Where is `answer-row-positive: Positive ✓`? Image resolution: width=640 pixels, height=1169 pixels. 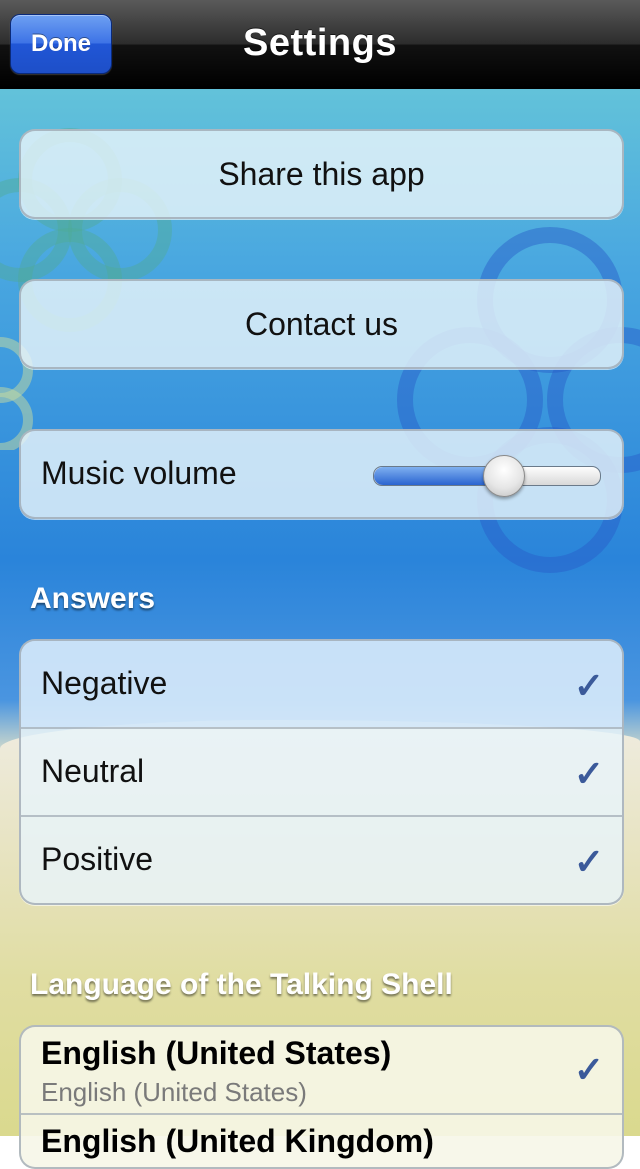
answer-row-positive: Positive ✓ is located at coordinates (321, 859).